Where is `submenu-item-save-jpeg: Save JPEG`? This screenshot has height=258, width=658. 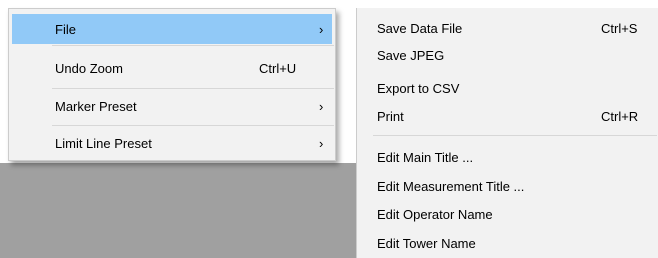 submenu-item-save-jpeg: Save JPEG is located at coordinates (507, 55).